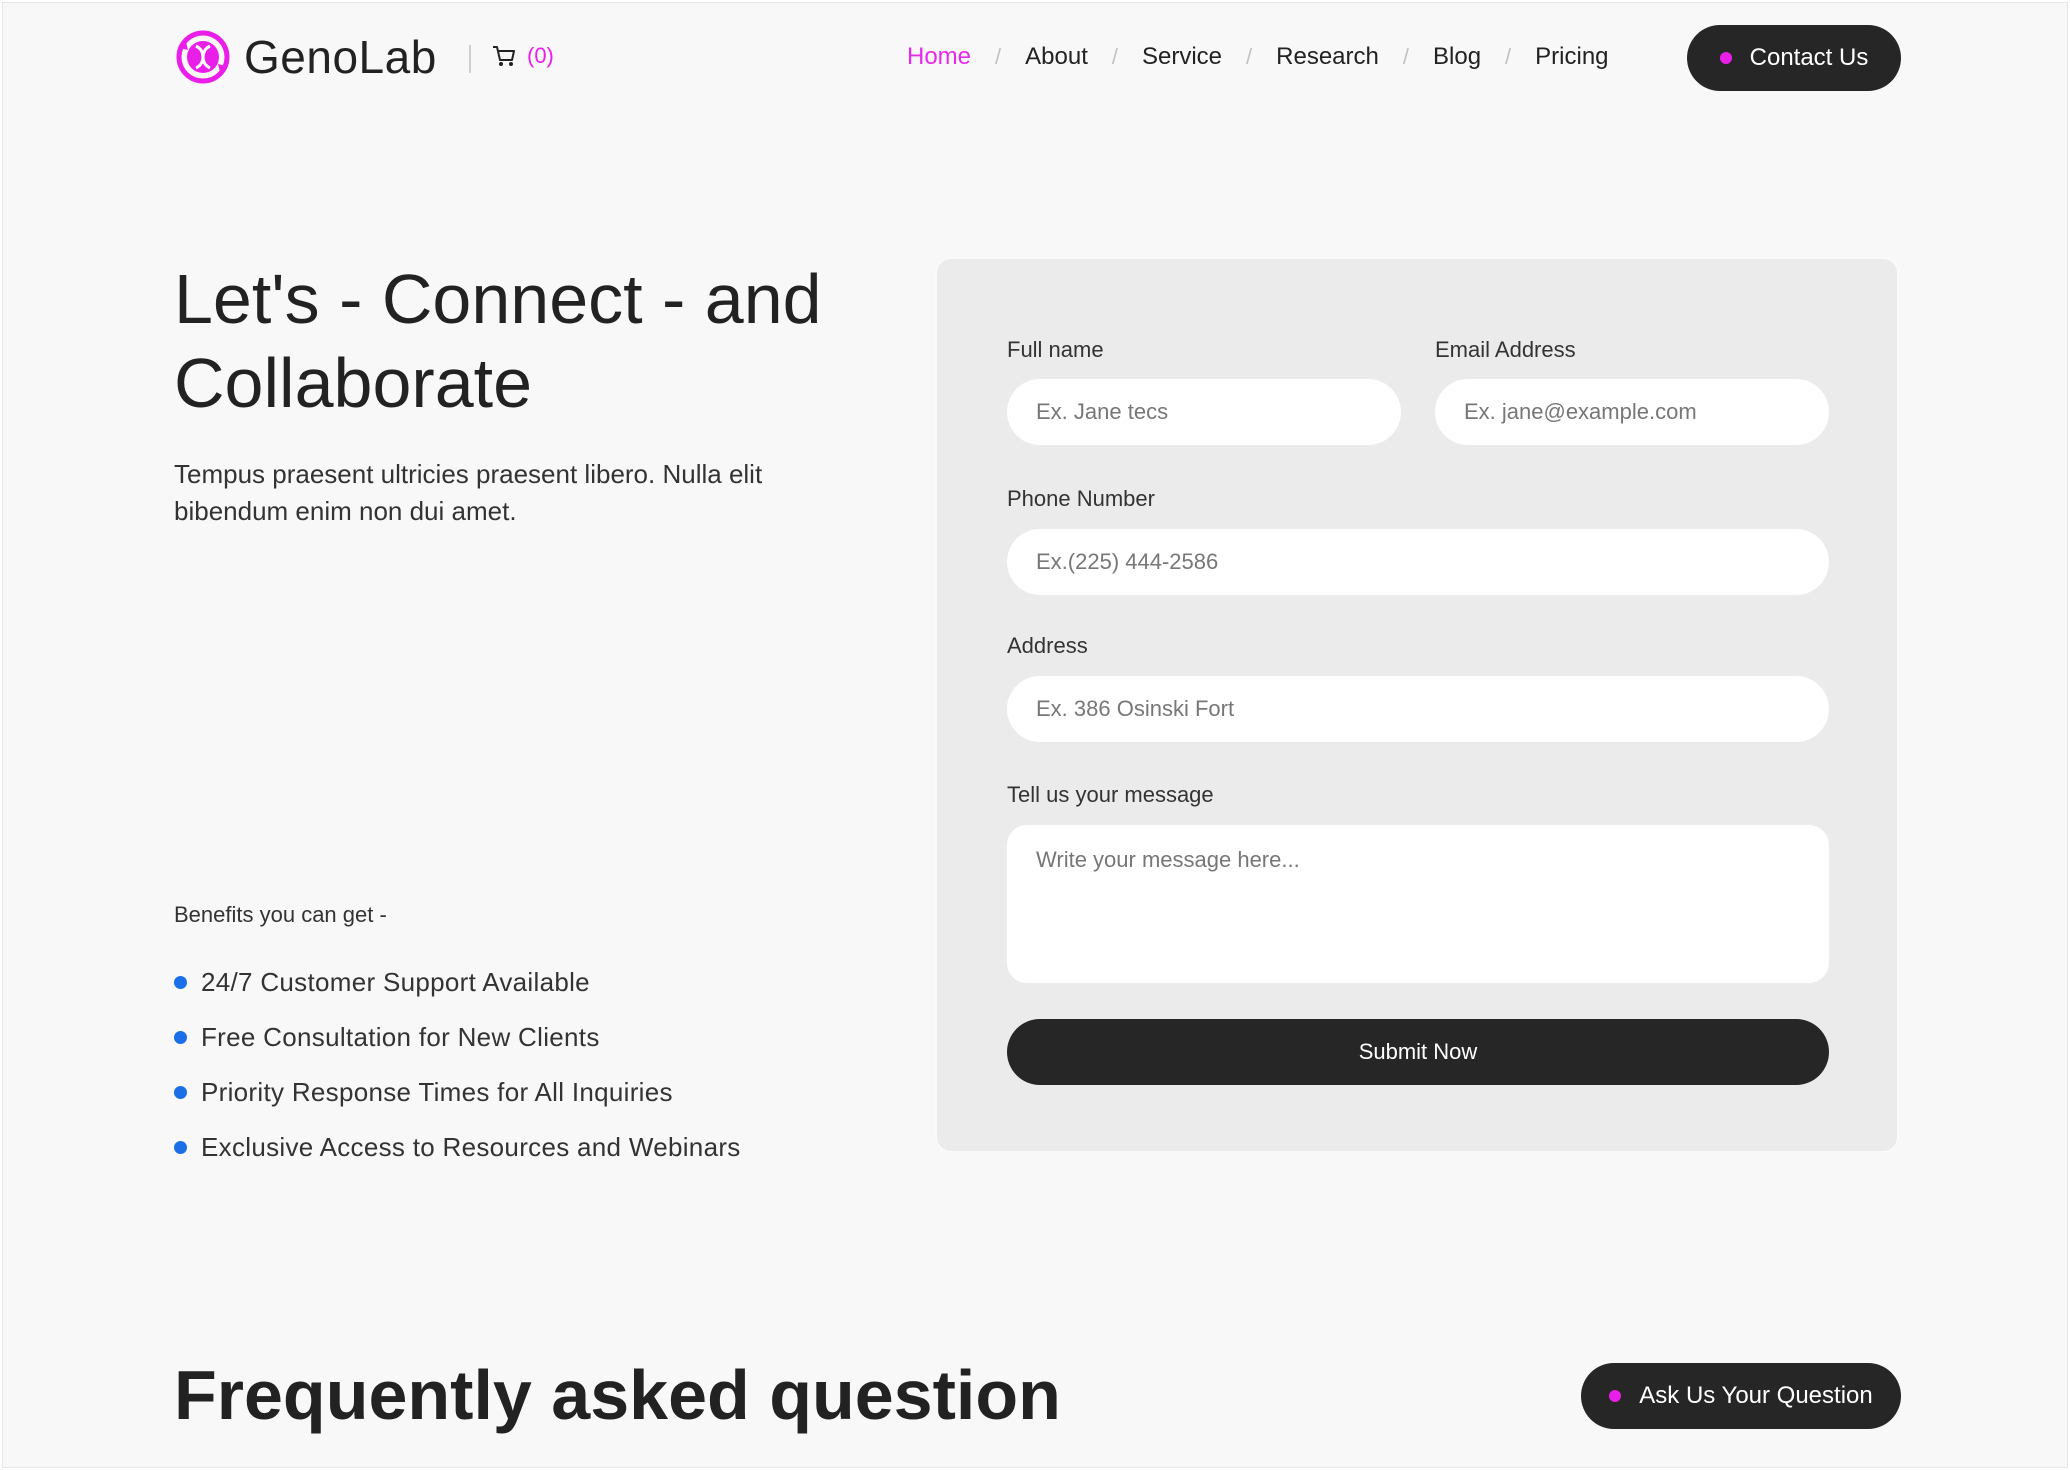 This screenshot has height=1470, width=2070. I want to click on contact-us-button: Contact Us, so click(1794, 58).